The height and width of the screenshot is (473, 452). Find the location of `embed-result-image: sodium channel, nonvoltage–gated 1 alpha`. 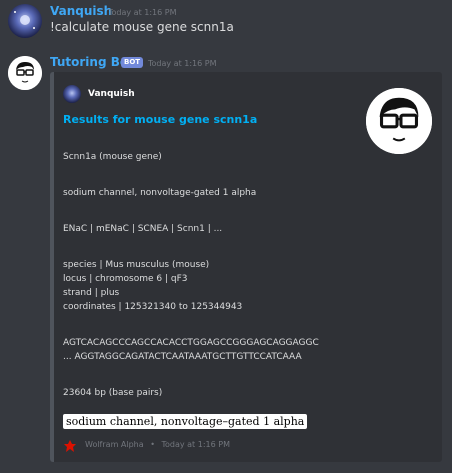

embed-result-image: sodium channel, nonvoltage–gated 1 alpha is located at coordinates (185, 421).